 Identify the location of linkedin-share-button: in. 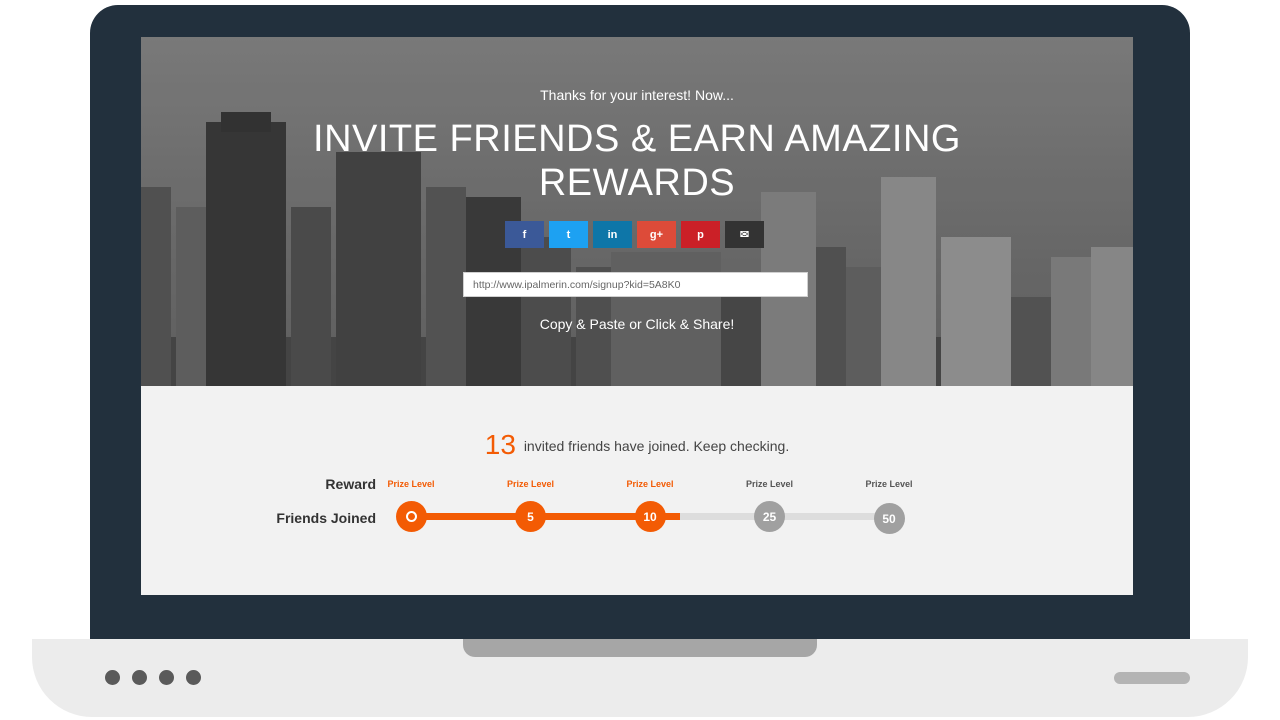
(612, 234).